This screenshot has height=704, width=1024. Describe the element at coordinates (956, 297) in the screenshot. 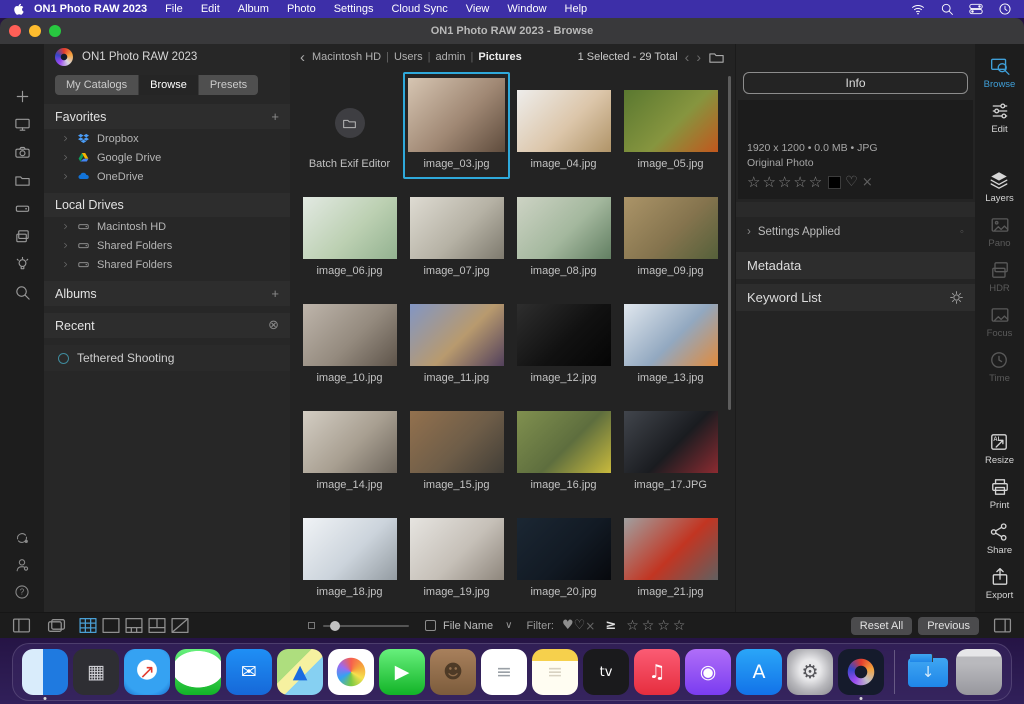

I see `gear-icon` at that location.